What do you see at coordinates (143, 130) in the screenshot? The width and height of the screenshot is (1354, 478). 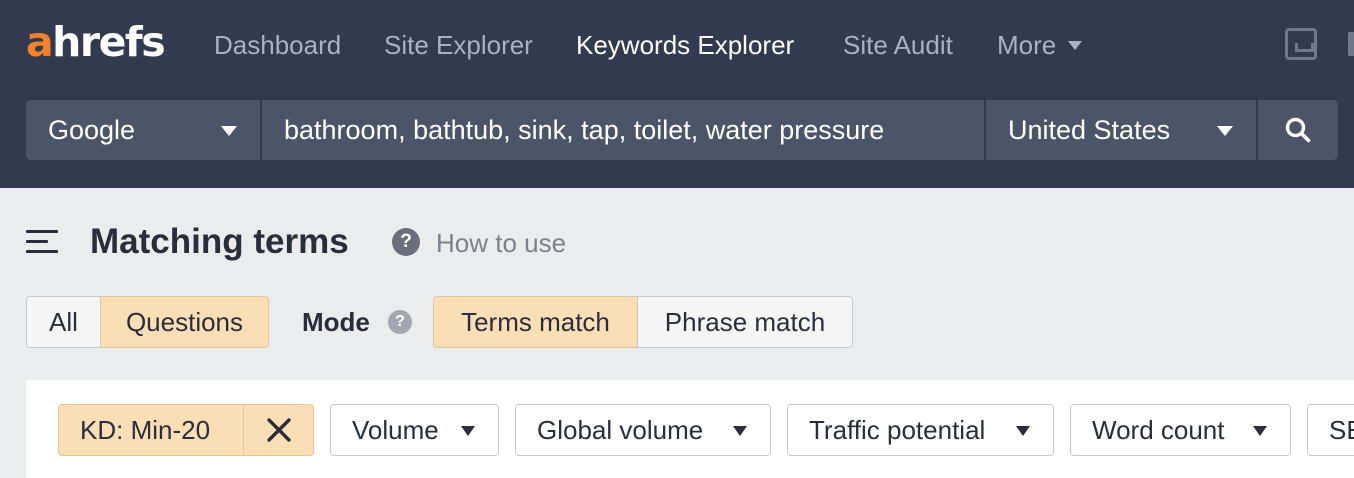 I see `search-engine-select: Google` at bounding box center [143, 130].